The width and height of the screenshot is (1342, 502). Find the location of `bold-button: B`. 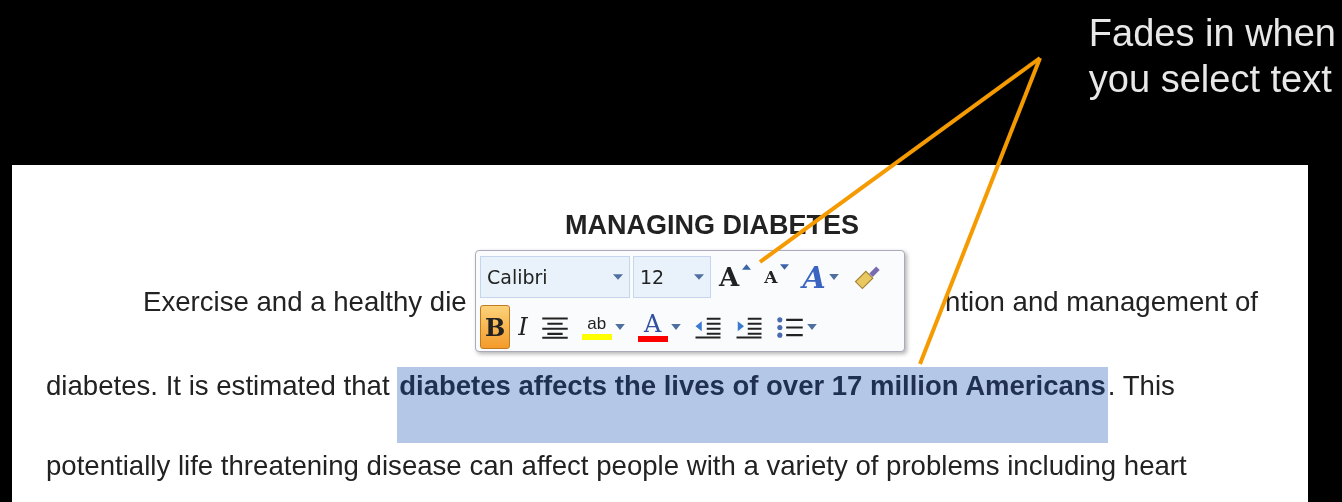

bold-button: B is located at coordinates (495, 327).